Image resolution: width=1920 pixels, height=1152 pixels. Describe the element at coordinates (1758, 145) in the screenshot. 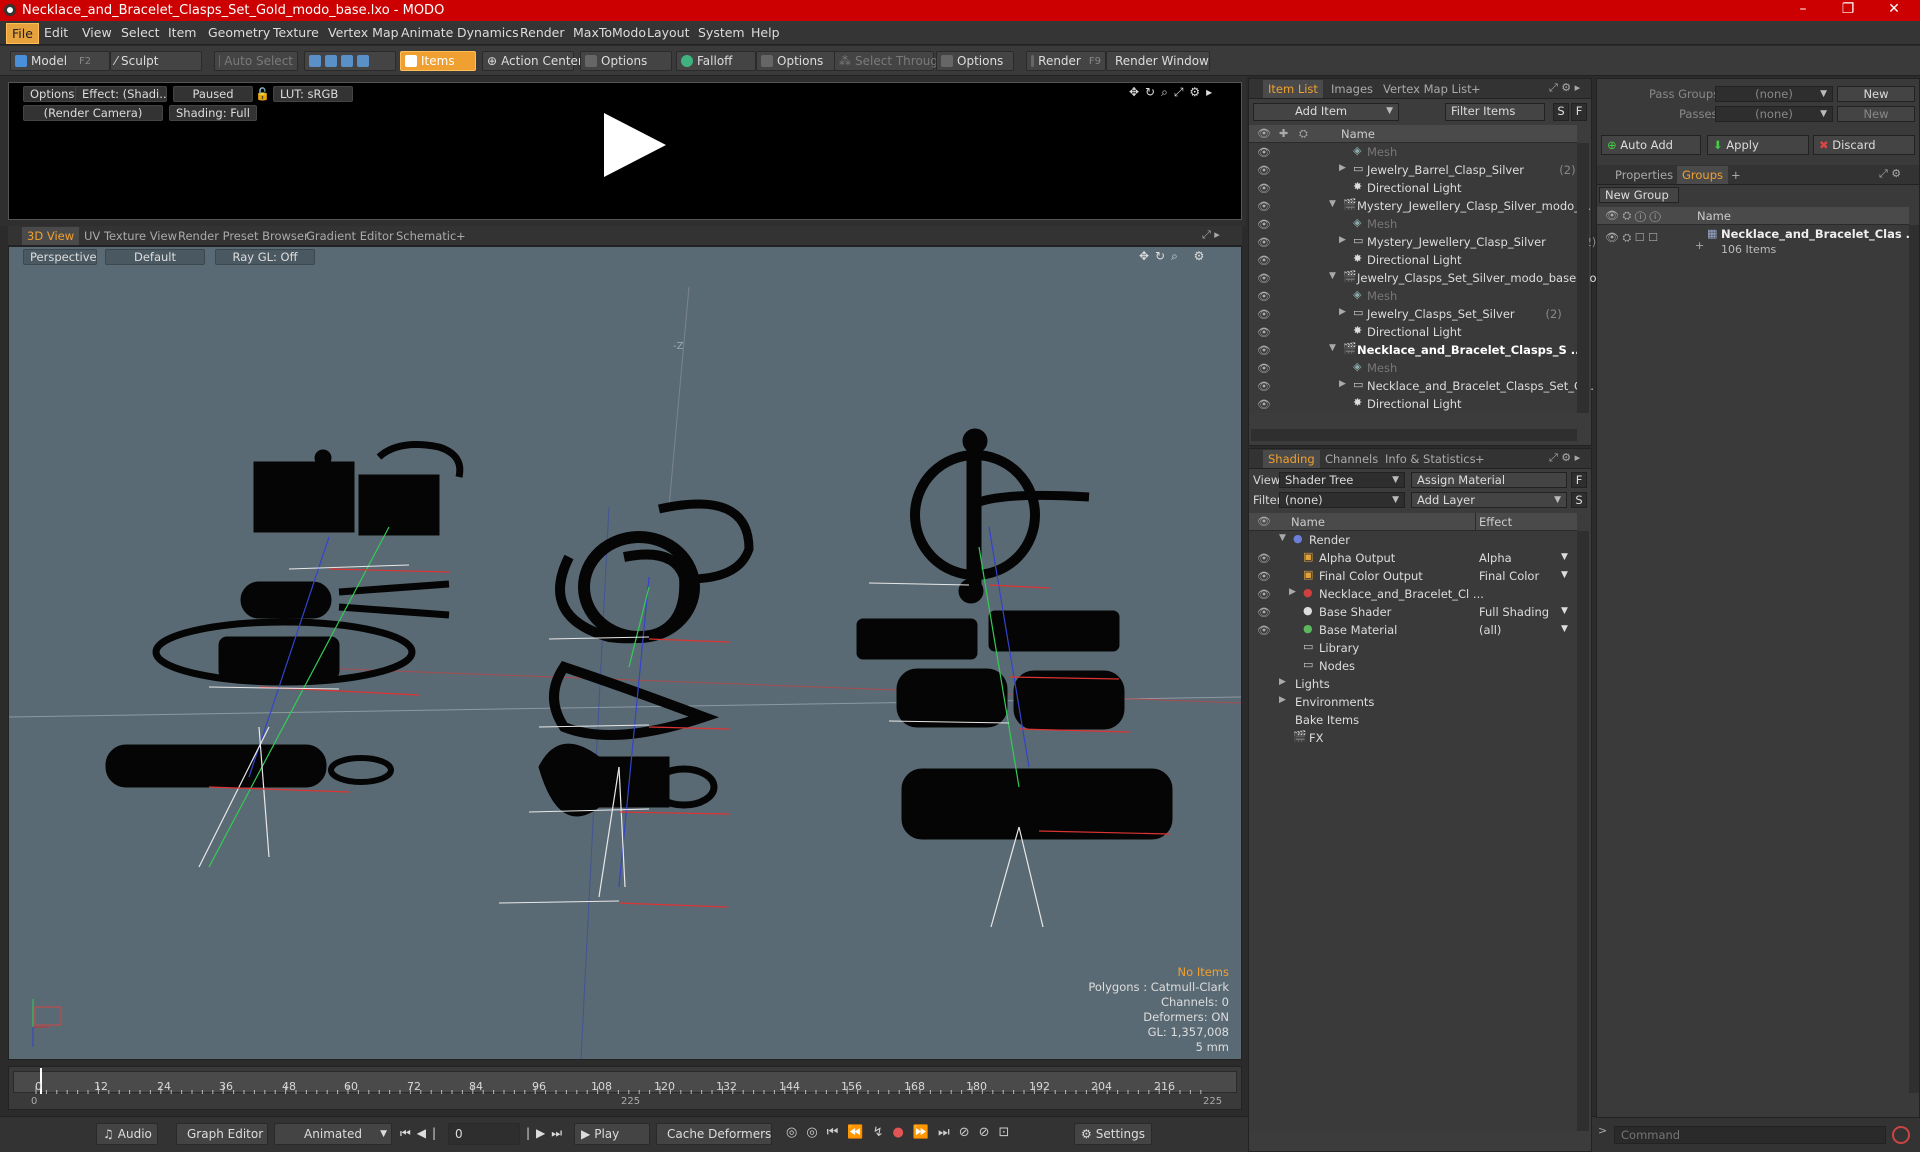

I see `apply-button: ⬇ Apply` at that location.